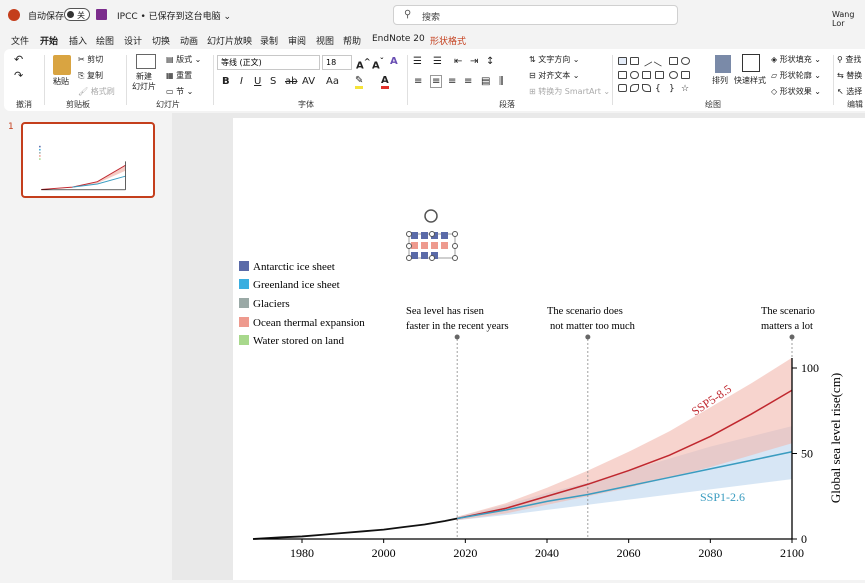  What do you see at coordinates (685, 89) in the screenshot?
I see `shape-star2-icon: ☆` at bounding box center [685, 89].